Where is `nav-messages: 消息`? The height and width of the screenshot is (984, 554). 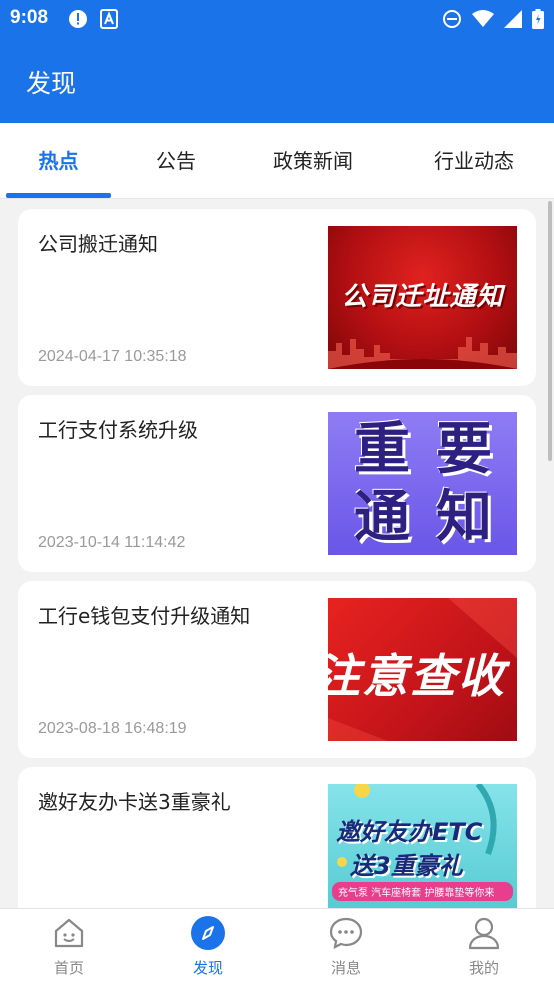 nav-messages: 消息 is located at coordinates (346, 946).